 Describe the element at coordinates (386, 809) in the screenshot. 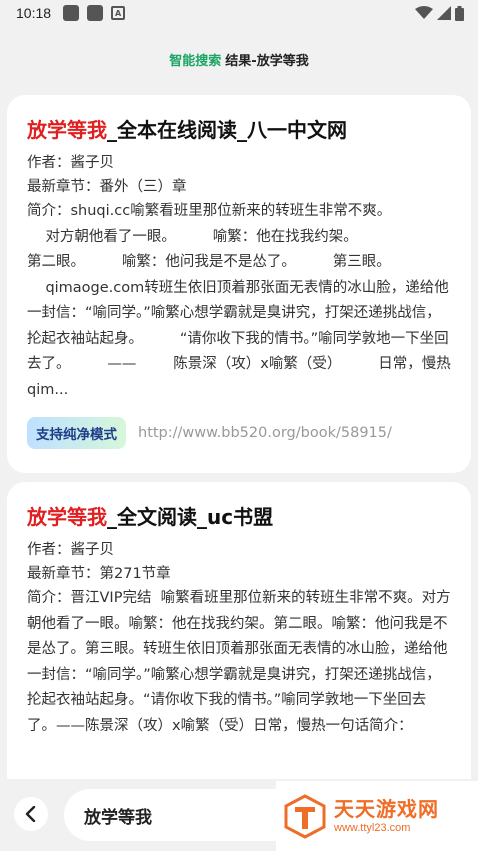

I see `watermark-title: 天天游戏网` at that location.